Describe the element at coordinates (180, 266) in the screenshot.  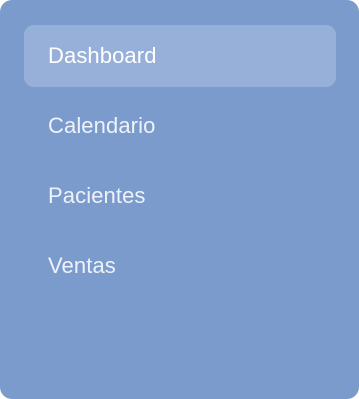
I see `sidebar-item-ventas: Ventas` at that location.